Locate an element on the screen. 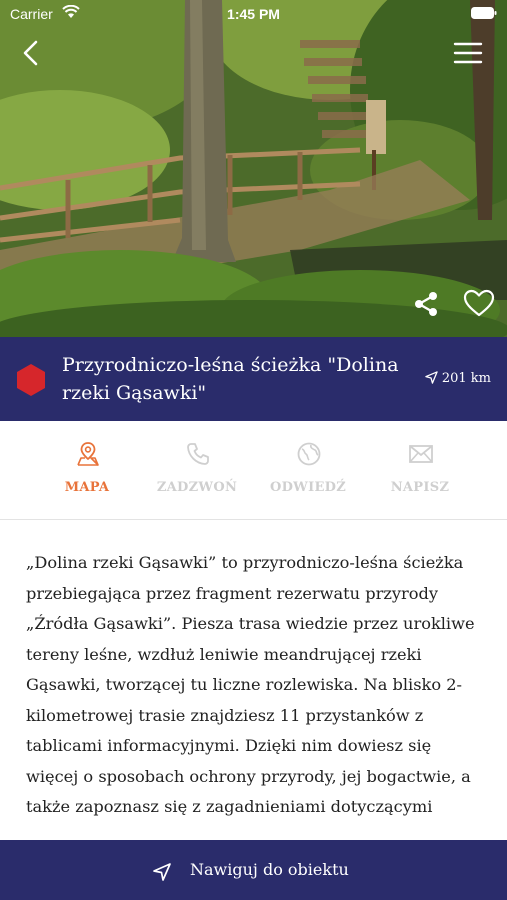 Image resolution: width=507 pixels, height=900 pixels. status-bar: Carrier 1:45 PM is located at coordinates (253, 14).